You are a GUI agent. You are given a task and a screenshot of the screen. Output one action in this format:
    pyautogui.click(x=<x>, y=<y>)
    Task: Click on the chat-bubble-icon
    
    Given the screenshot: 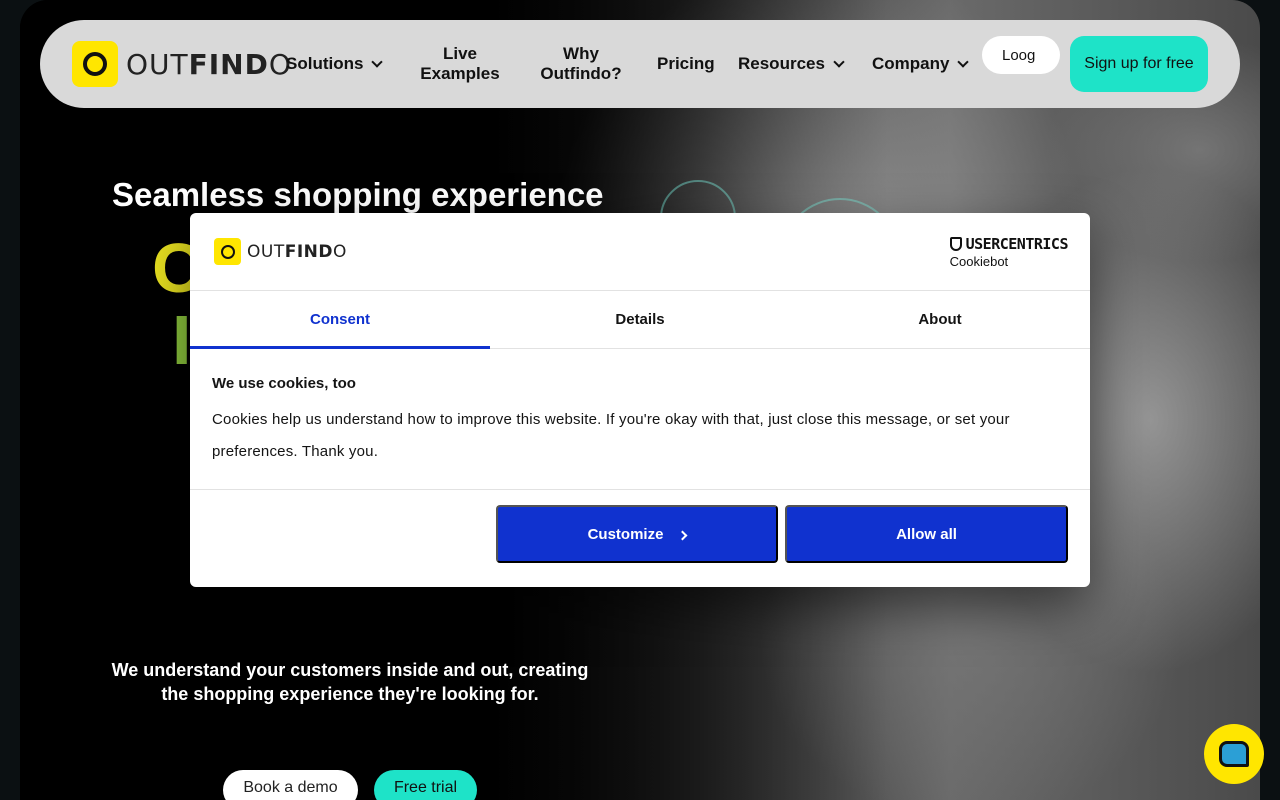 What is the action you would take?
    pyautogui.click(x=1234, y=754)
    